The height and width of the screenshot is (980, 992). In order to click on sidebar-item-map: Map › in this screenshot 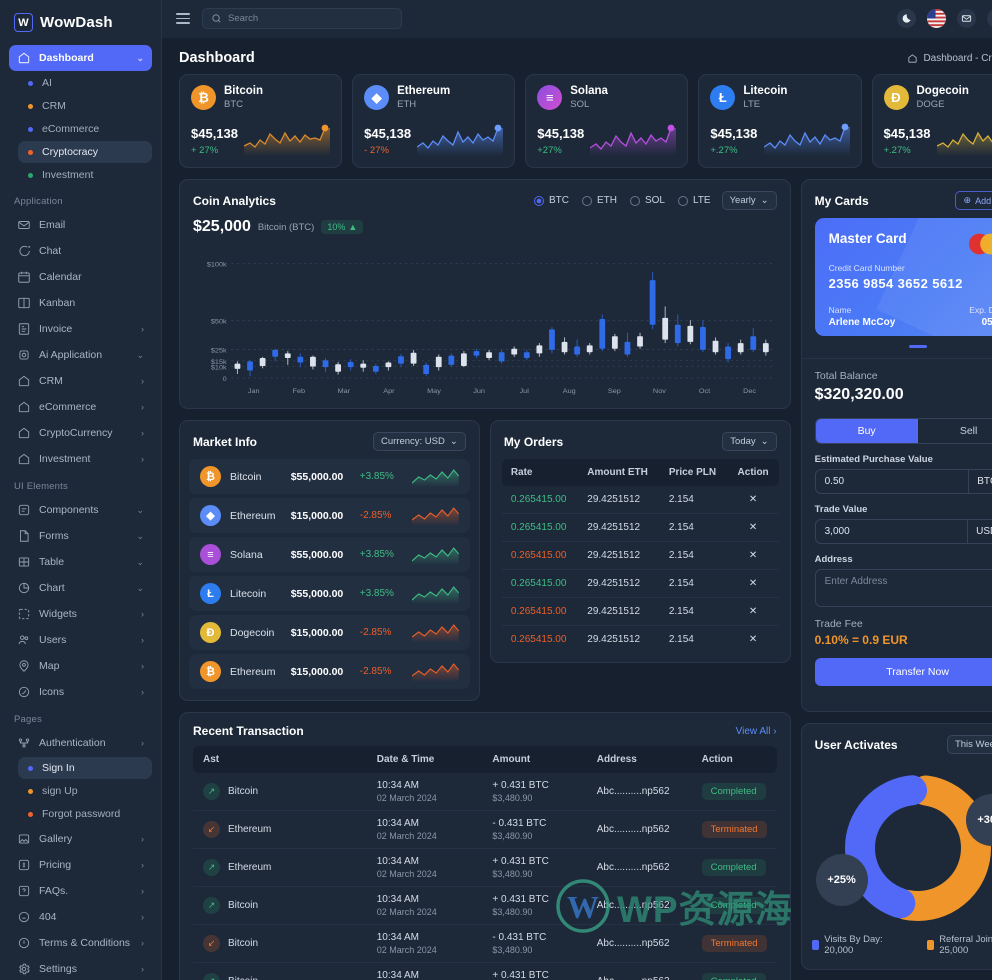, I will do `click(80, 666)`.